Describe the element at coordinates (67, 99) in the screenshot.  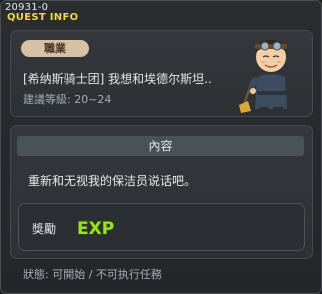
I see `recommended-level: 建議等級: 20~24` at that location.